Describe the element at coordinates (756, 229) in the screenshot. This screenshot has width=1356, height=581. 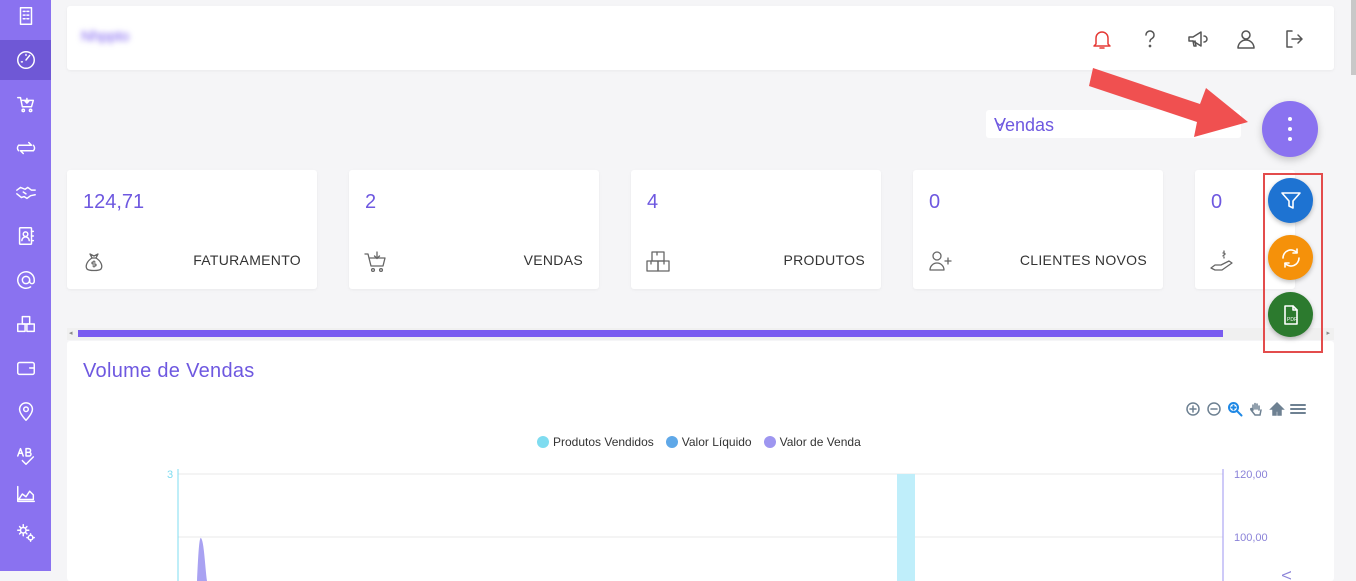
I see `stat-card-products: 4 PRODUTOS` at that location.